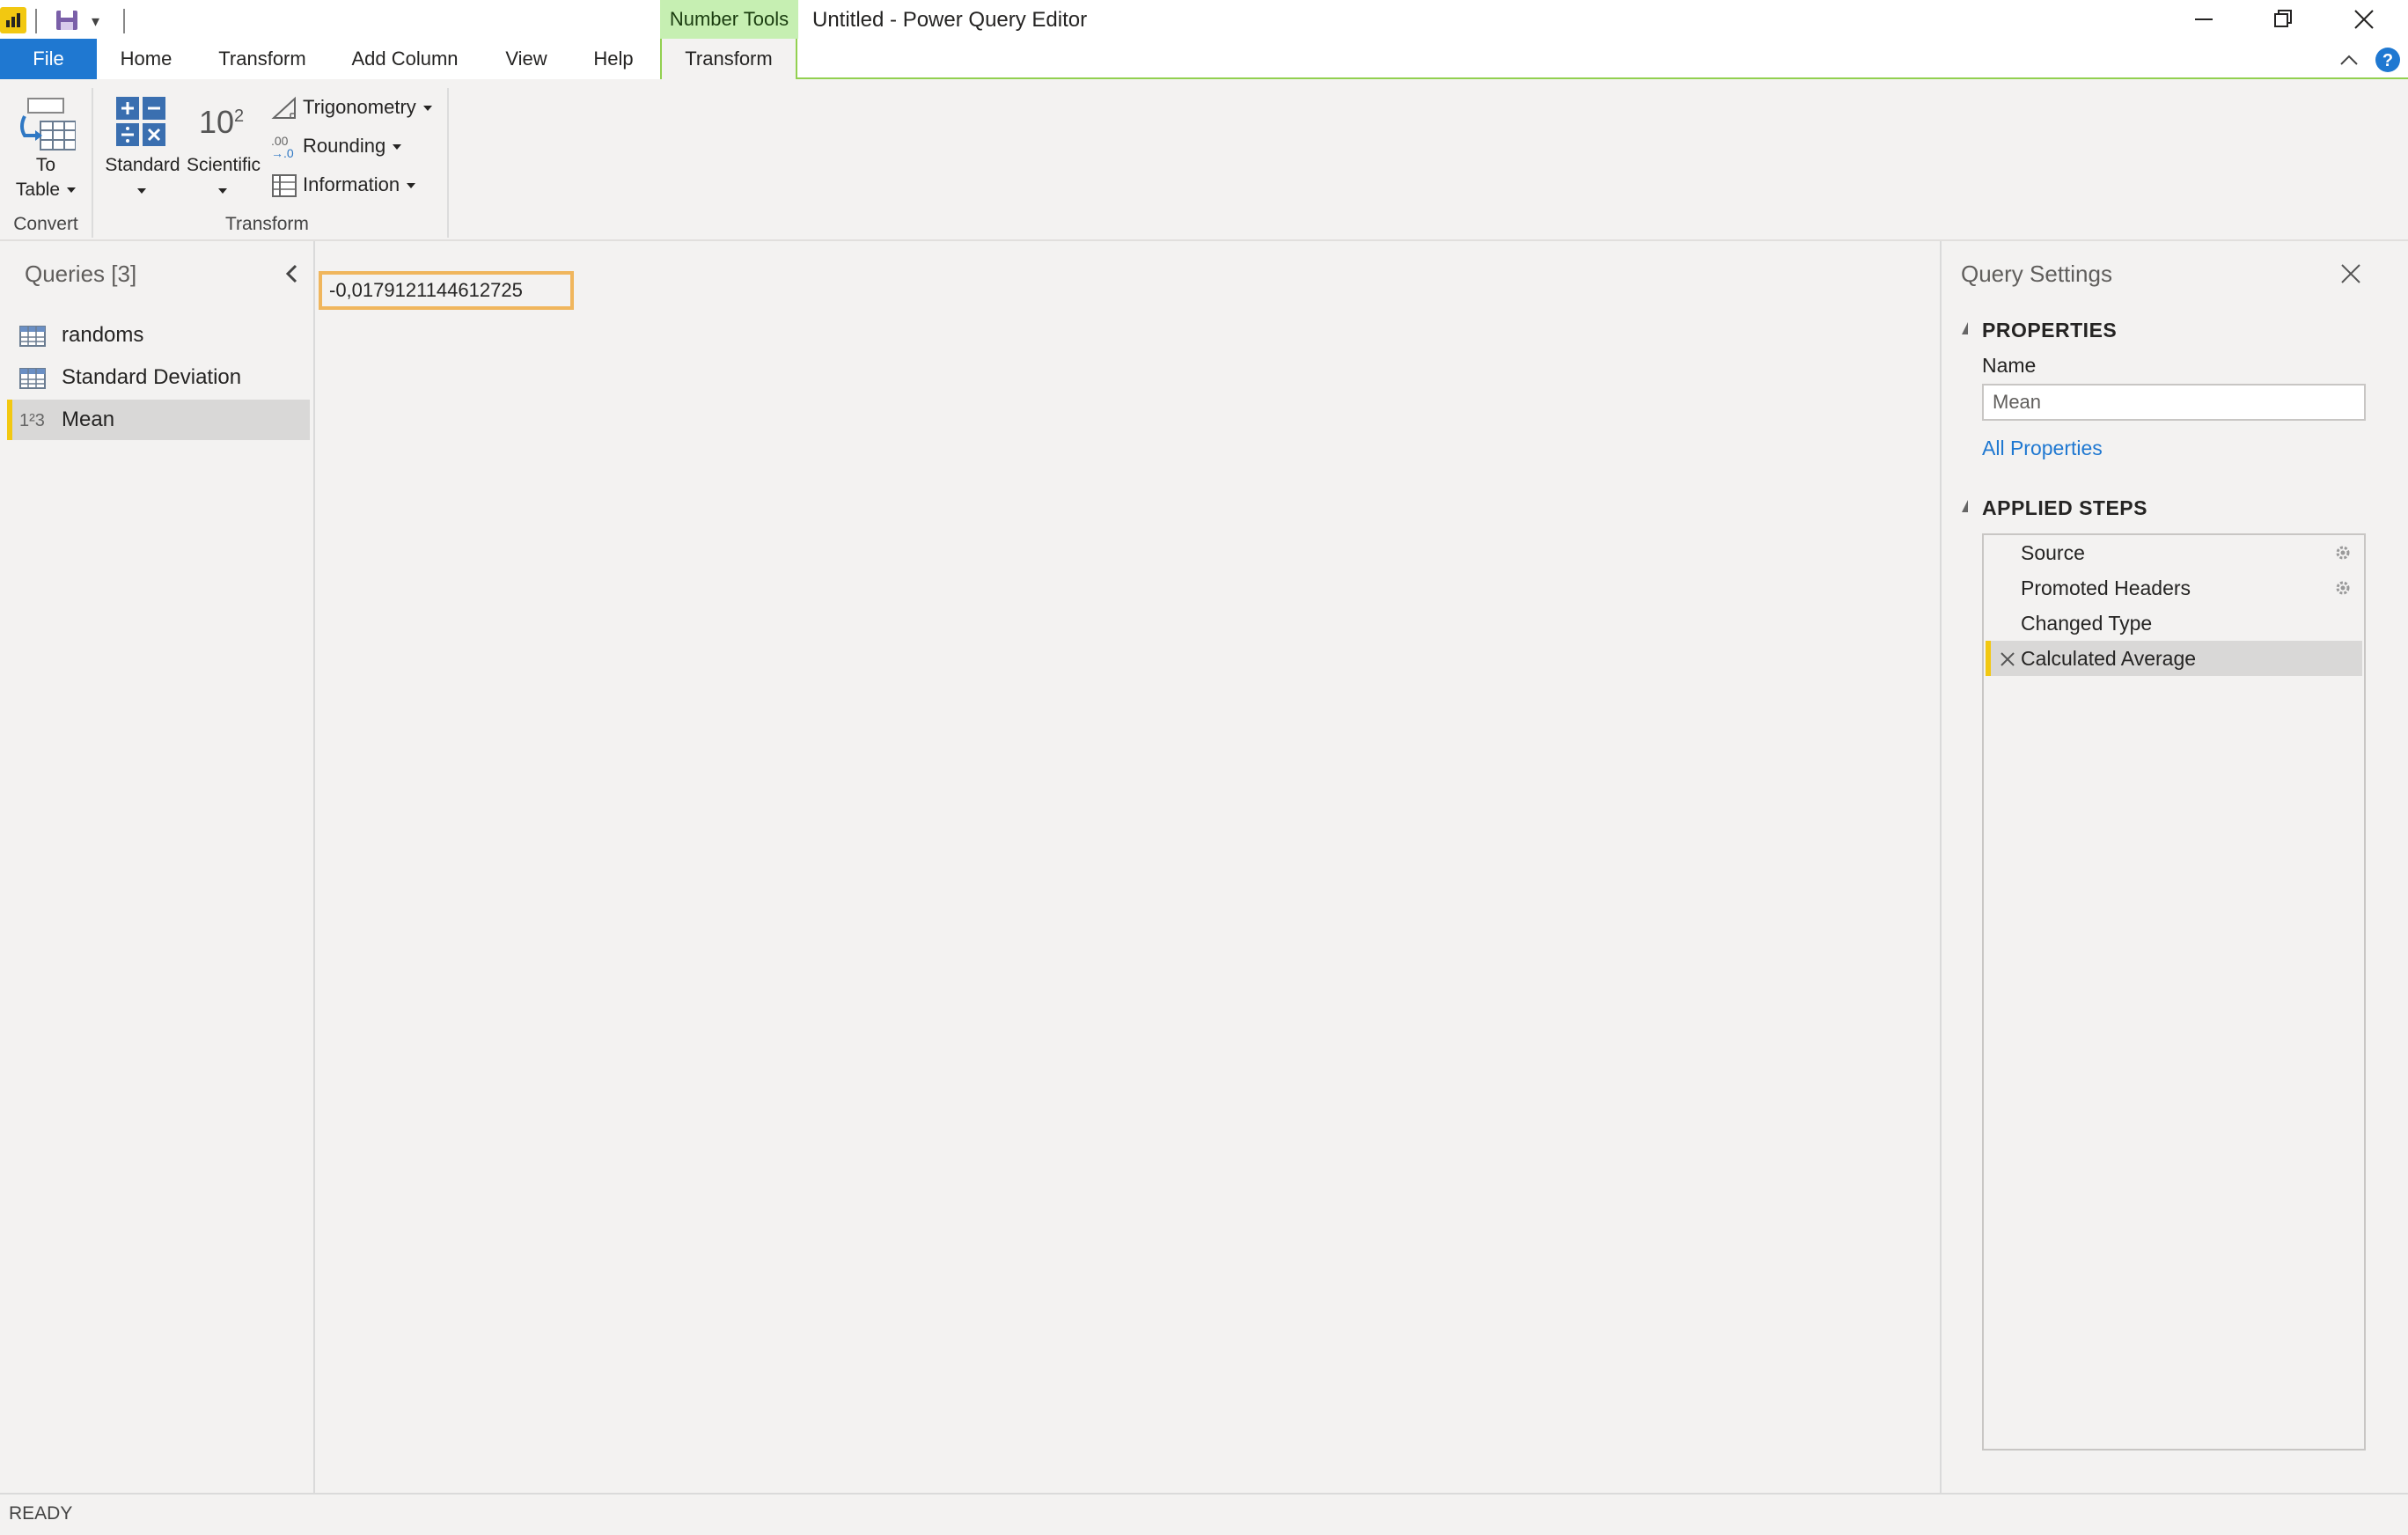  Describe the element at coordinates (359, 107) in the screenshot. I see `trigonometry-label: Trigonometry` at that location.